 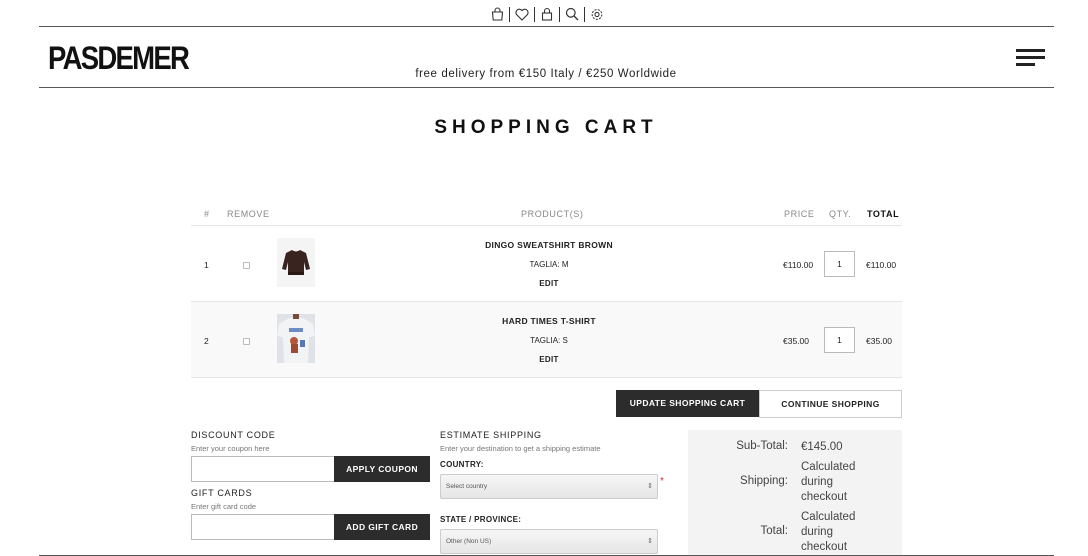 What do you see at coordinates (546, 87) in the screenshot?
I see `header-bottom-rule` at bounding box center [546, 87].